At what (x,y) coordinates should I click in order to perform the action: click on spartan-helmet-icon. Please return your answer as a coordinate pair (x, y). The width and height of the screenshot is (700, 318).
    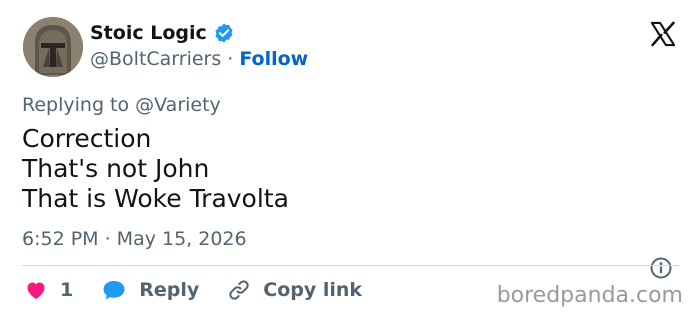
    Looking at the image, I should click on (53, 47).